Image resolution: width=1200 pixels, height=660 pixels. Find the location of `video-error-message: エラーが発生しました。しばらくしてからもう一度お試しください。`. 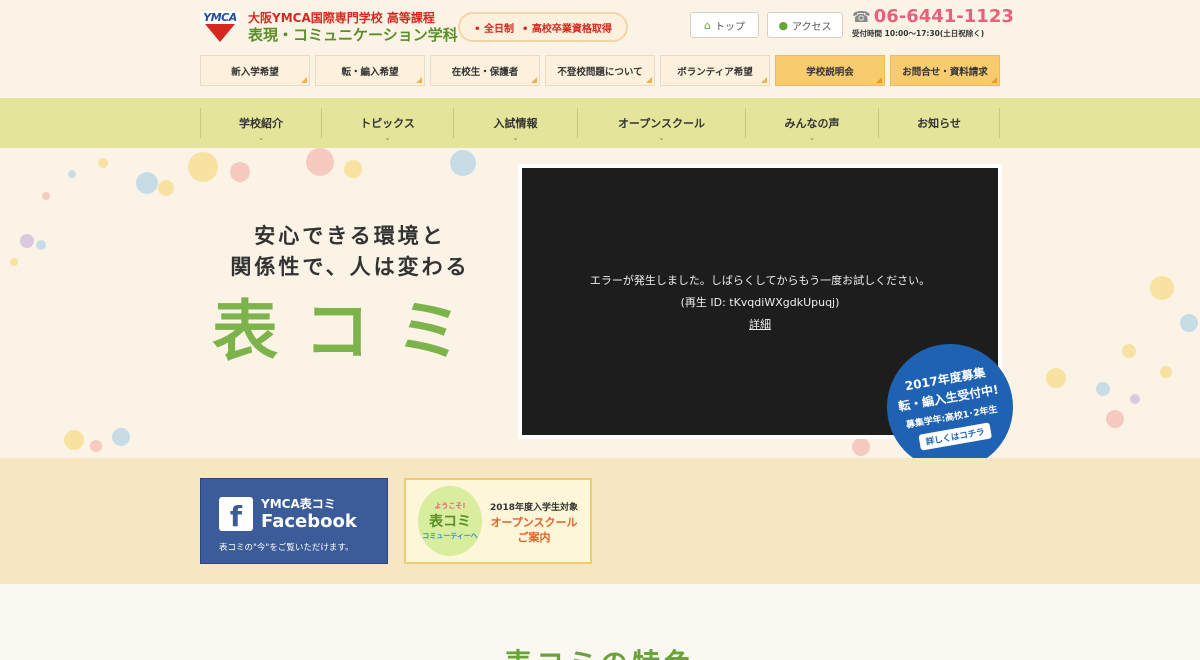

video-error-message: エラーが発生しました。しばらくしてからもう一度お試しください。 is located at coordinates (760, 280).